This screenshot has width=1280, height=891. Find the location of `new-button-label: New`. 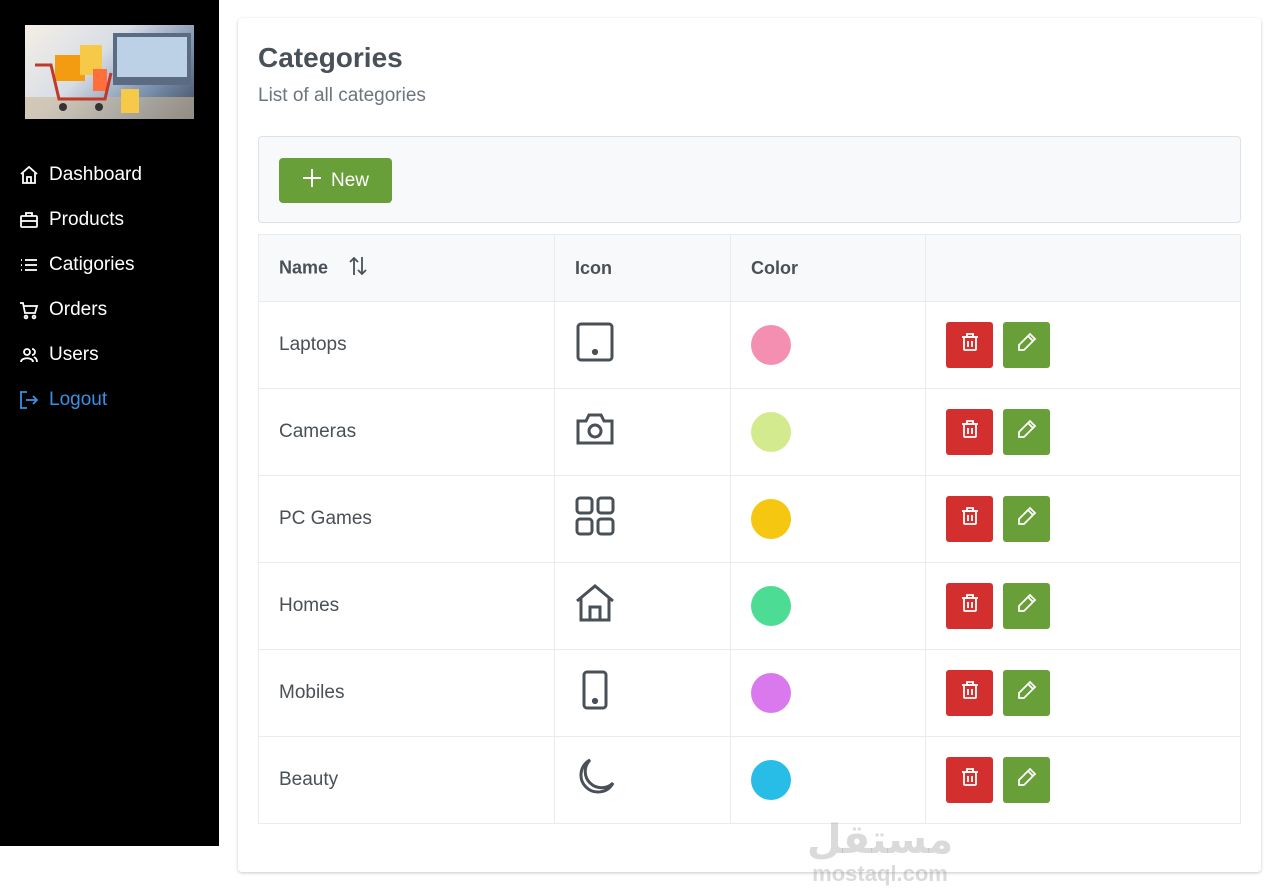

new-button-label: New is located at coordinates (349, 180).